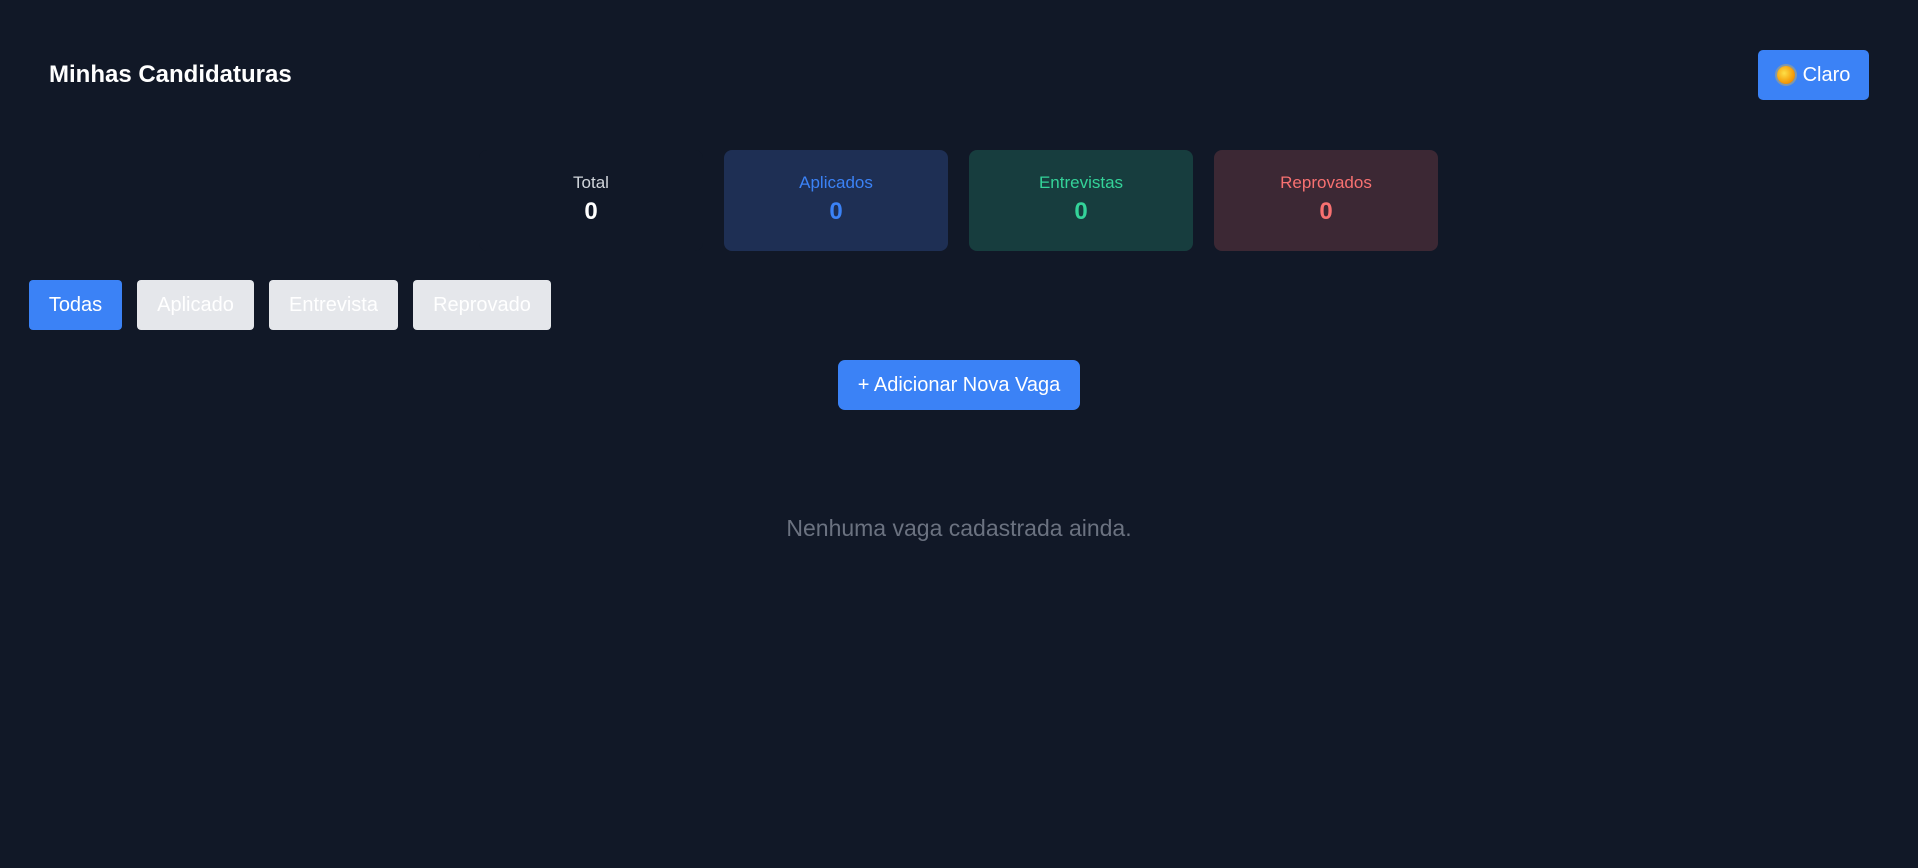  I want to click on theme-toggle-button: Claro, so click(1813, 75).